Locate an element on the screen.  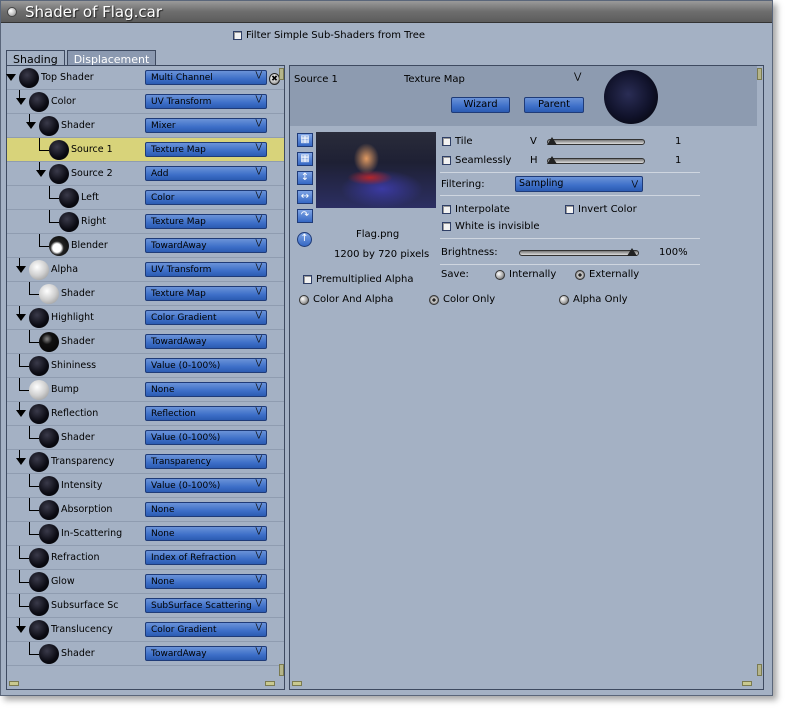
tree-row-refraction: Refraction Index of Refraction ⋁ is located at coordinates (145, 558).